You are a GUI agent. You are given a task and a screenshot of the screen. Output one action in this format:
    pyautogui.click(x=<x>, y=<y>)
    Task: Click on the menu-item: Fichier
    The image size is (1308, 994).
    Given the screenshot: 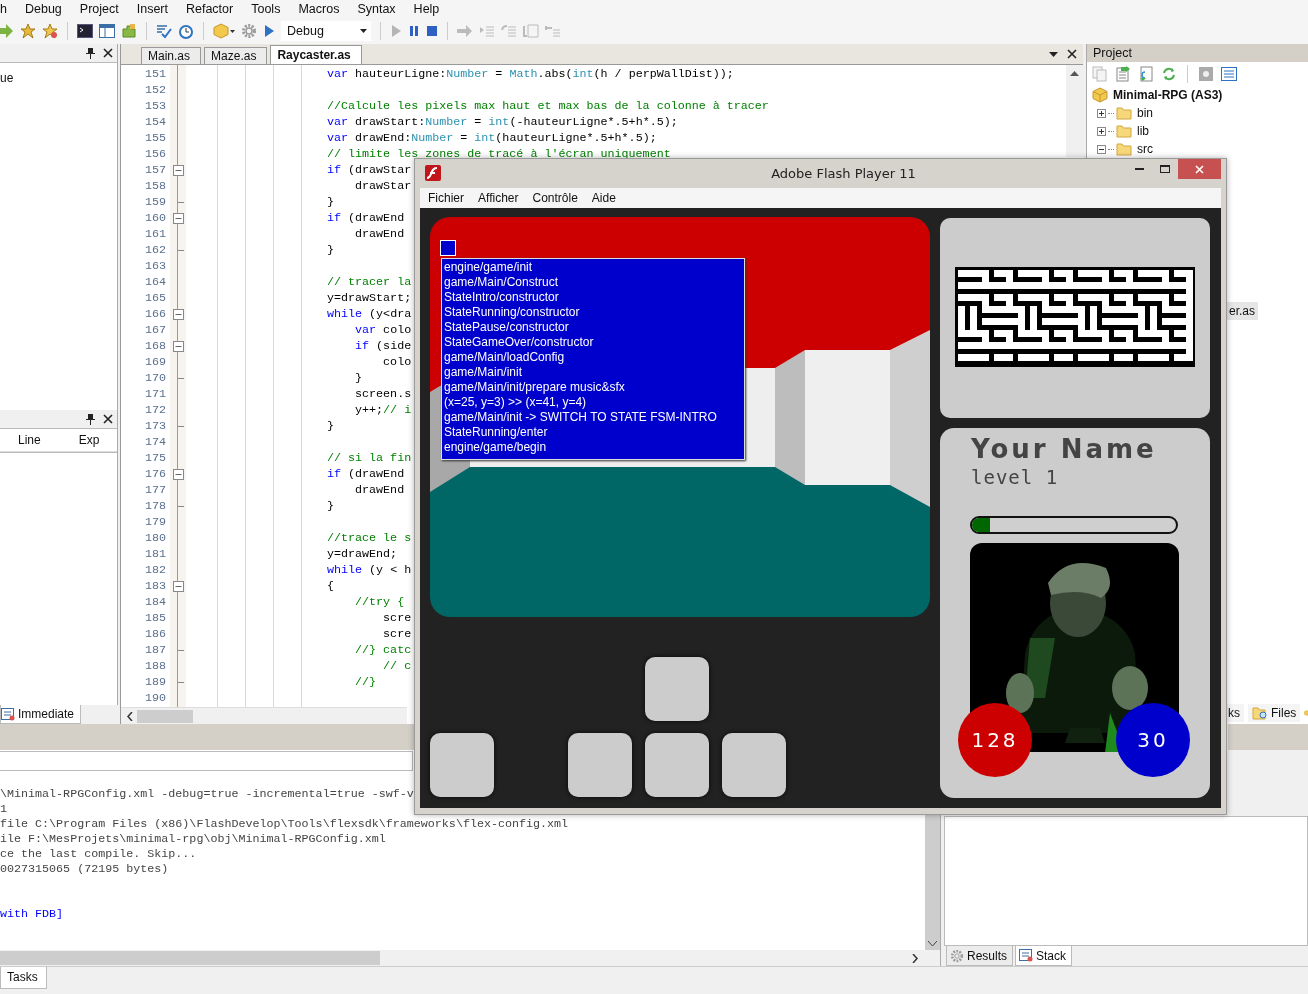 What is the action you would take?
    pyautogui.click(x=445, y=198)
    